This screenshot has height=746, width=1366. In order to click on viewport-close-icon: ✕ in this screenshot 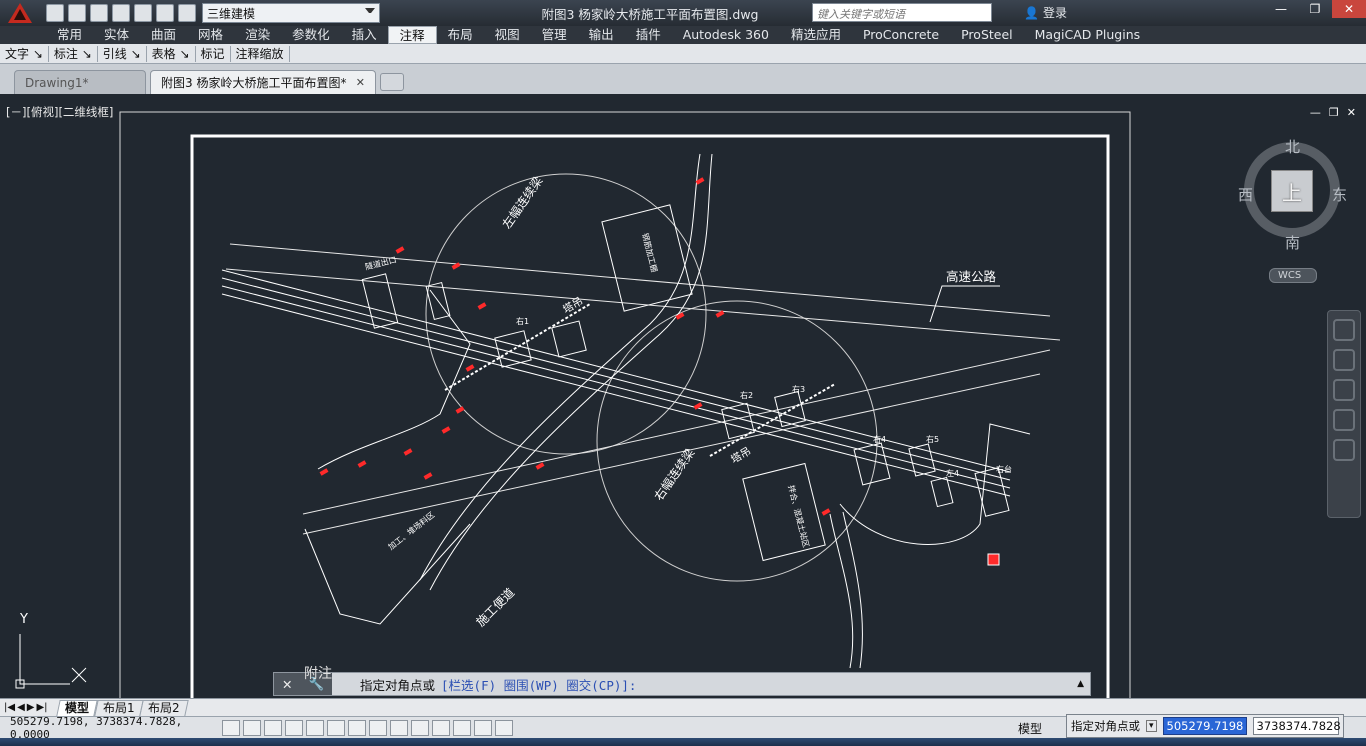, I will do `click(1351, 112)`.